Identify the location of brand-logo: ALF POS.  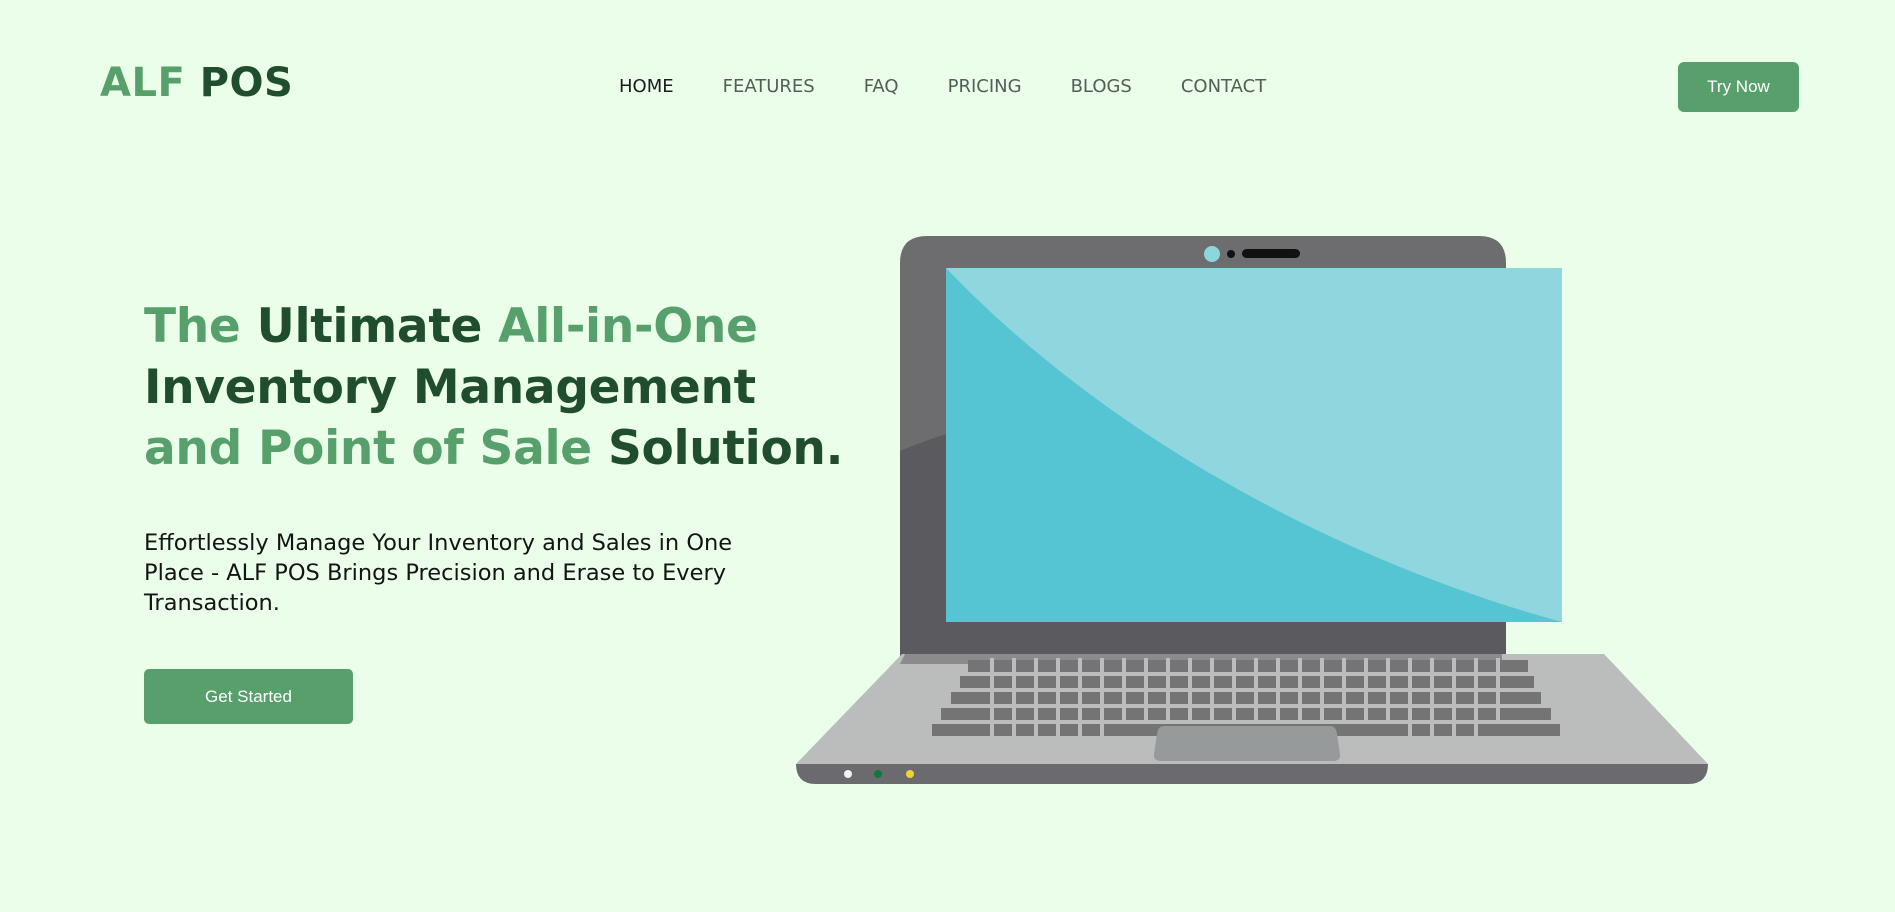
(196, 83).